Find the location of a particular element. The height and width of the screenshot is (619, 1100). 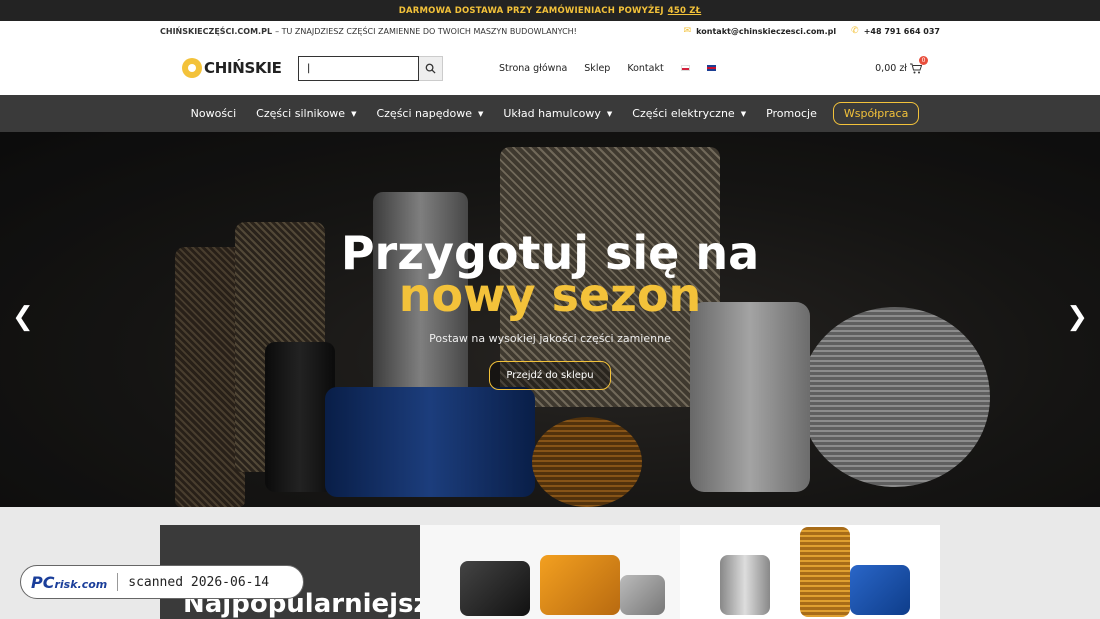

pcrisk-logo-main: PC is located at coordinates (43, 582).